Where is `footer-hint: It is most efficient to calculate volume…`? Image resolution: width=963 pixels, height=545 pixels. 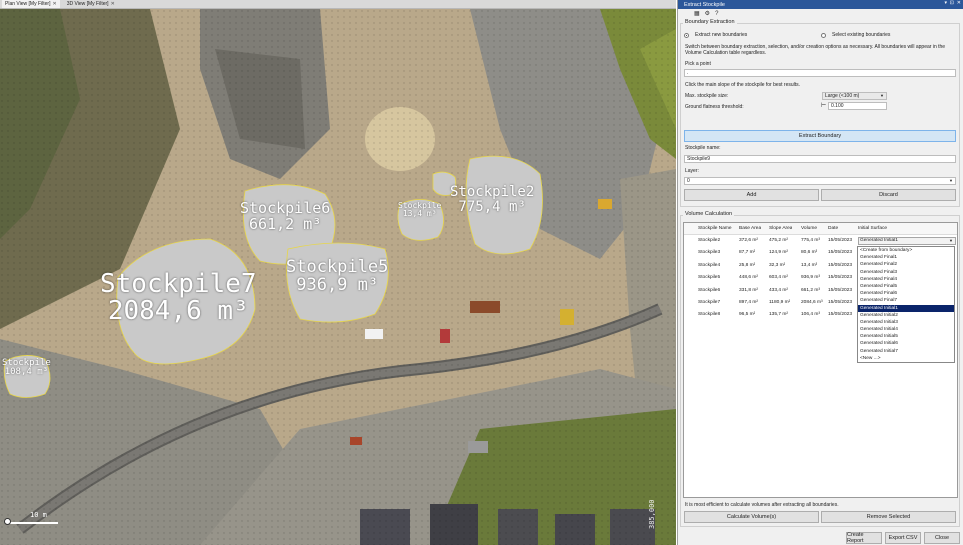 footer-hint: It is most efficient to calculate volume… is located at coordinates (762, 505).